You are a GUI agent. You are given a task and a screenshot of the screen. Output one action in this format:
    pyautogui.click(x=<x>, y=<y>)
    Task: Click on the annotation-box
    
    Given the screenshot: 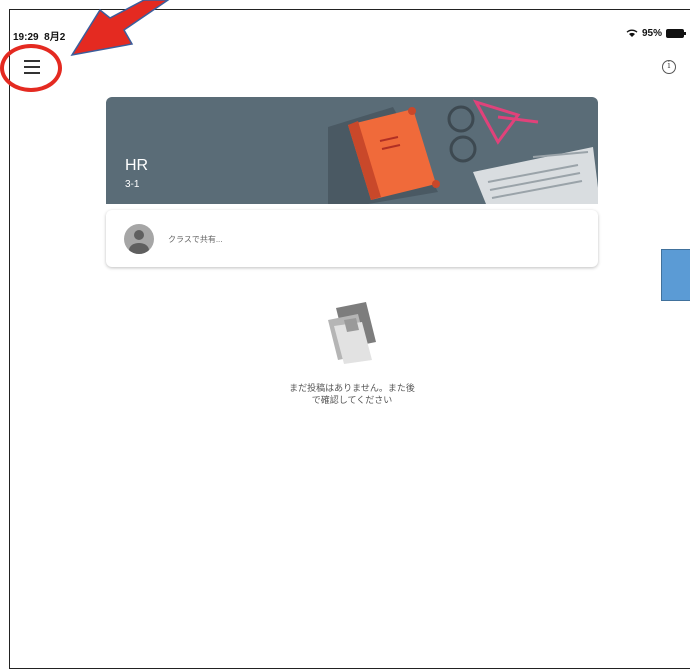 What is the action you would take?
    pyautogui.click(x=675, y=275)
    